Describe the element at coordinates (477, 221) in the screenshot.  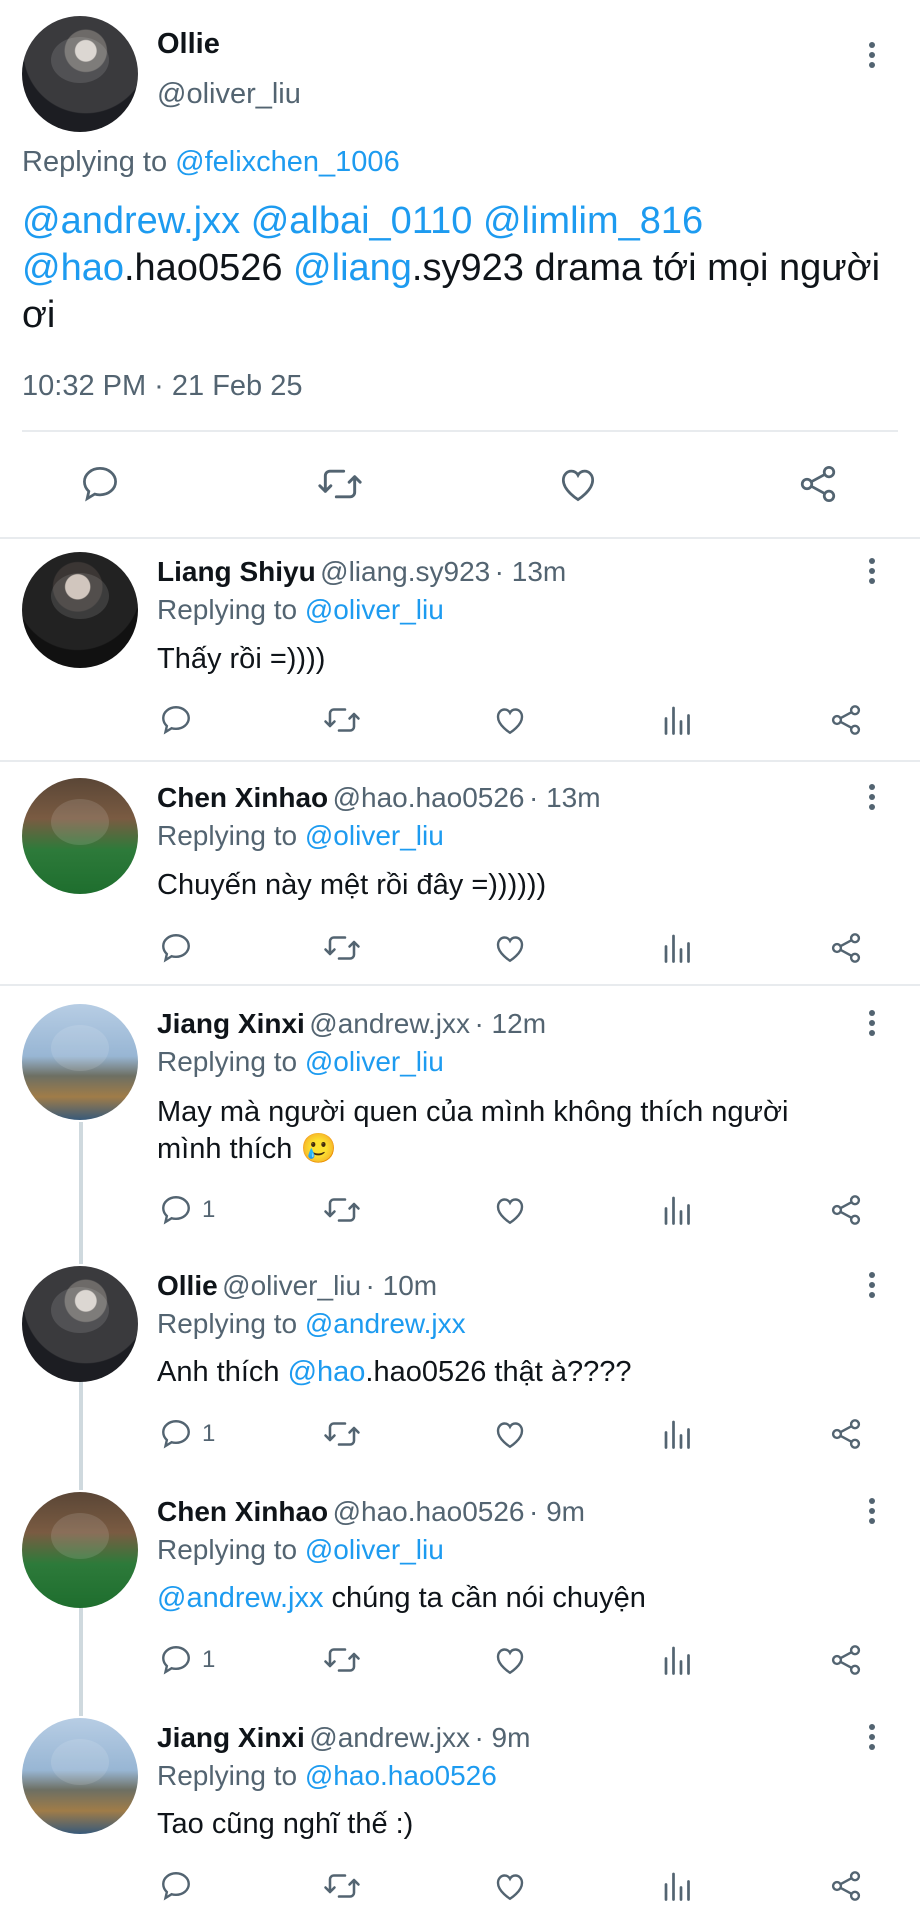
I see `text-segment` at that location.